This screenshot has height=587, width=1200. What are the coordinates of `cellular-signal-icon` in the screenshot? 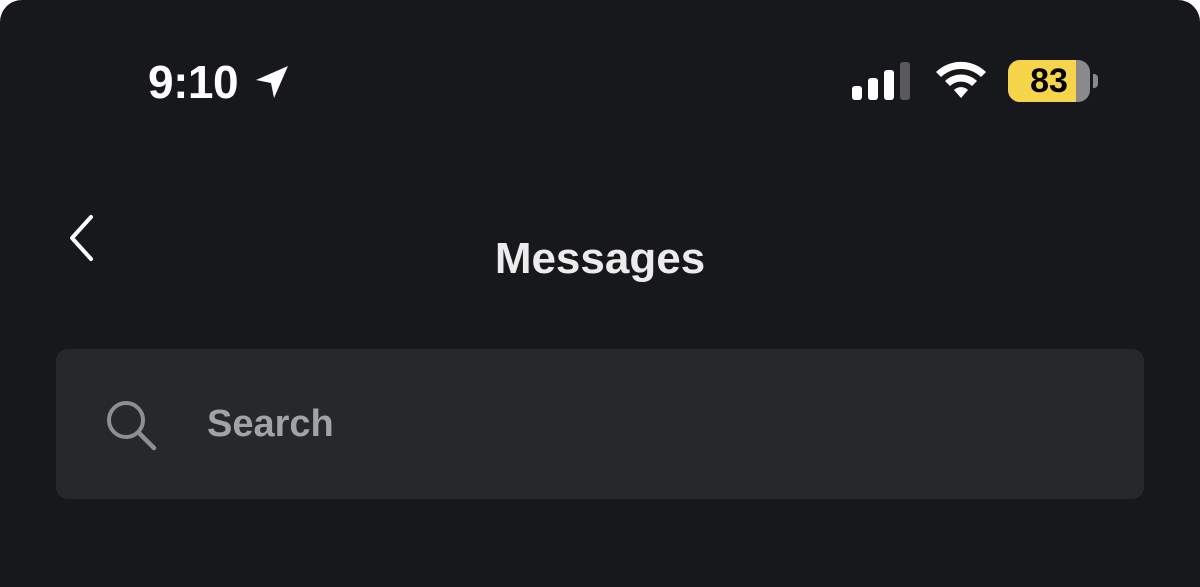 It's located at (881, 81).